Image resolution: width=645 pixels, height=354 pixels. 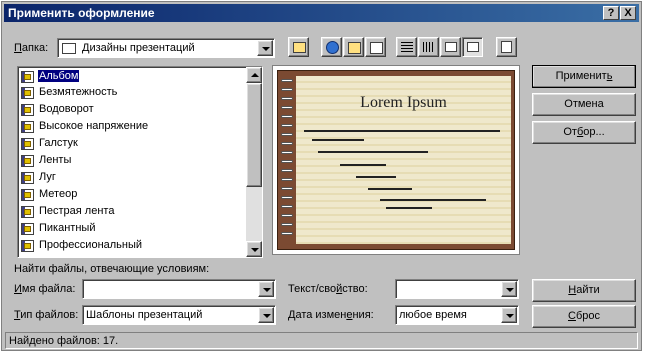 What do you see at coordinates (138, 48) in the screenshot?
I see `folder-value: Дизайны презентаций` at bounding box center [138, 48].